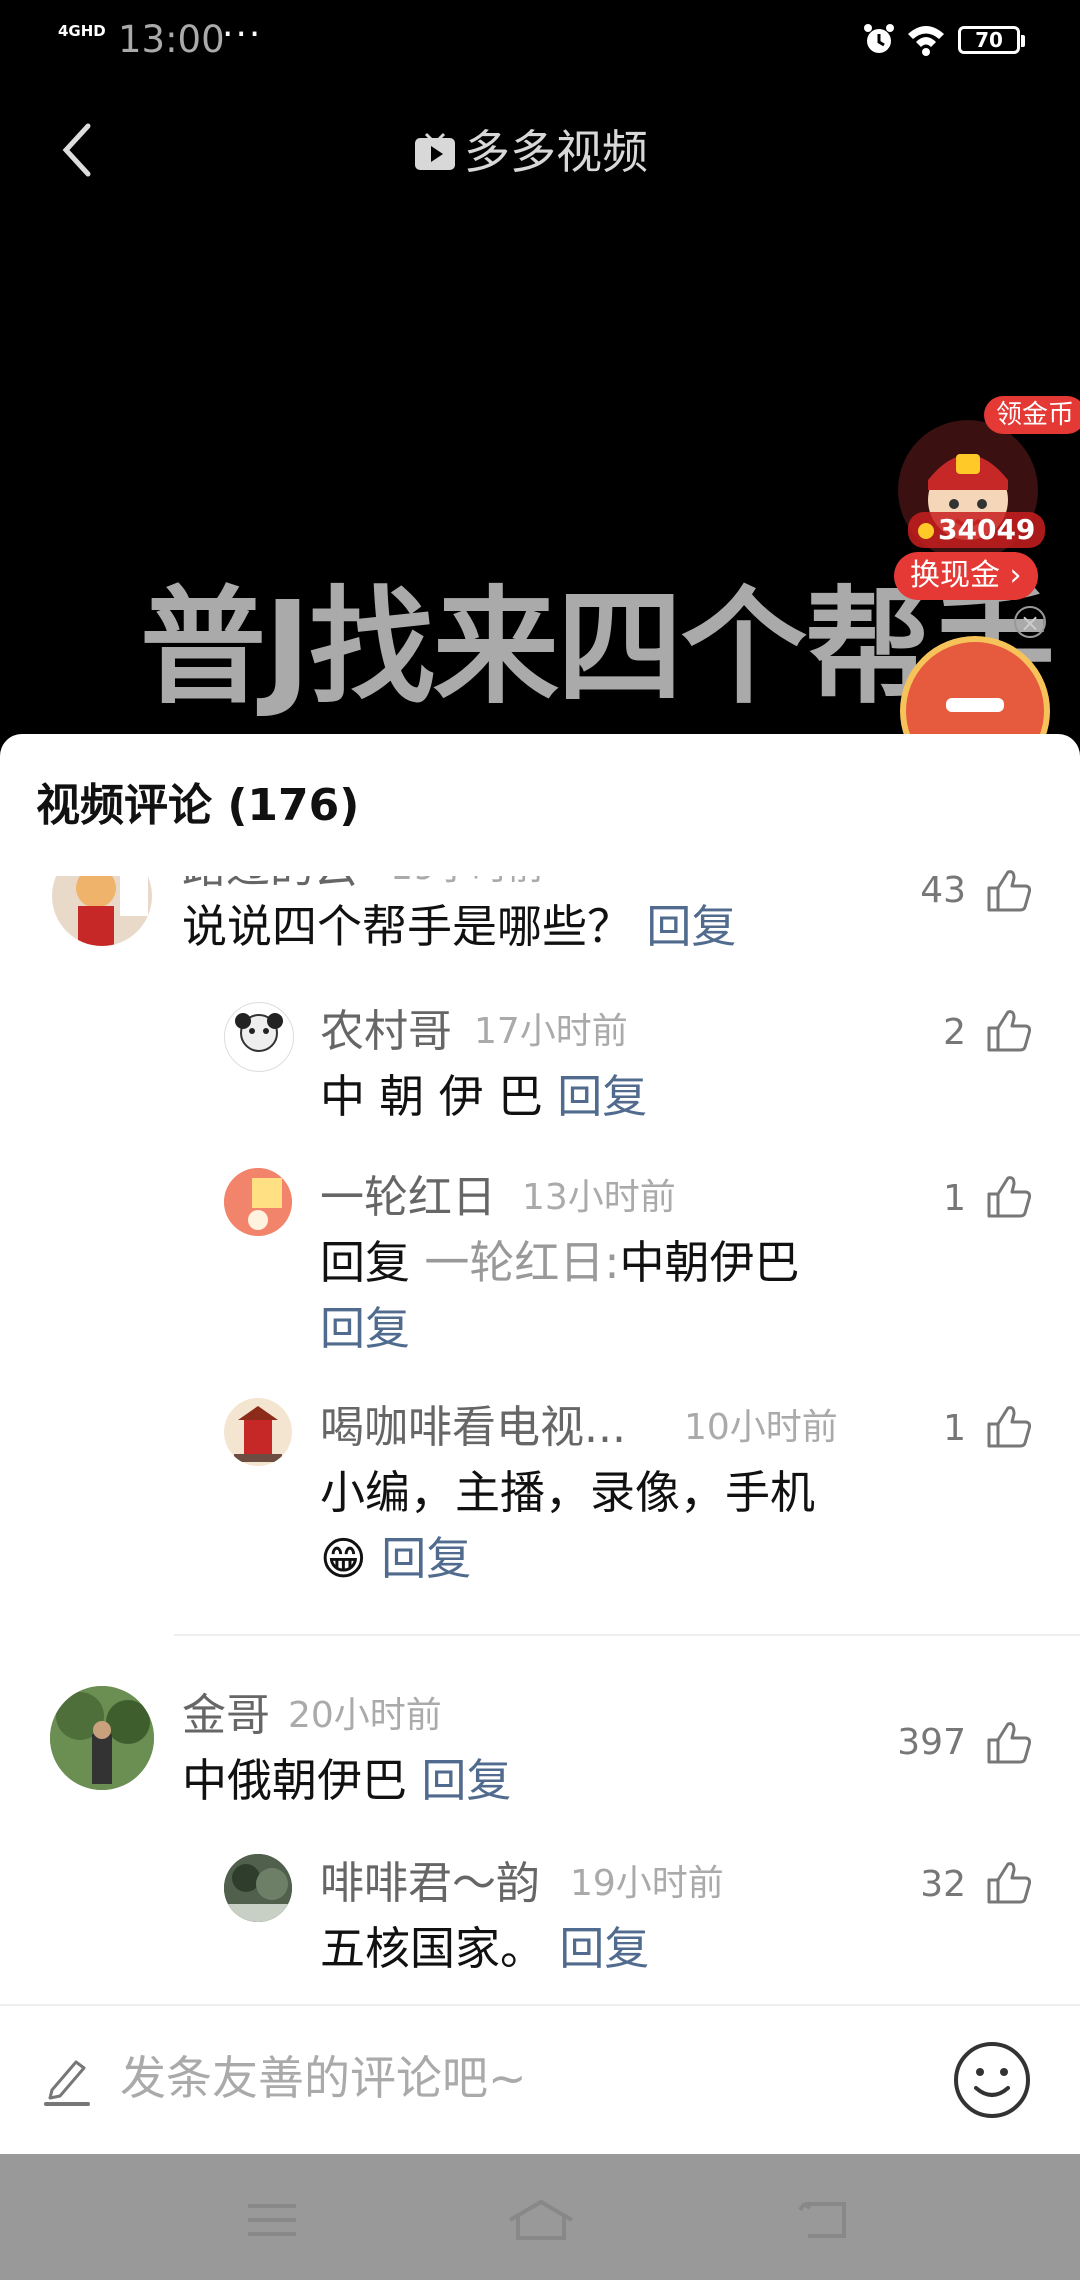 The height and width of the screenshot is (2280, 1080). What do you see at coordinates (1011, 575) in the screenshot?
I see `chevron-right-icon: ›` at bounding box center [1011, 575].